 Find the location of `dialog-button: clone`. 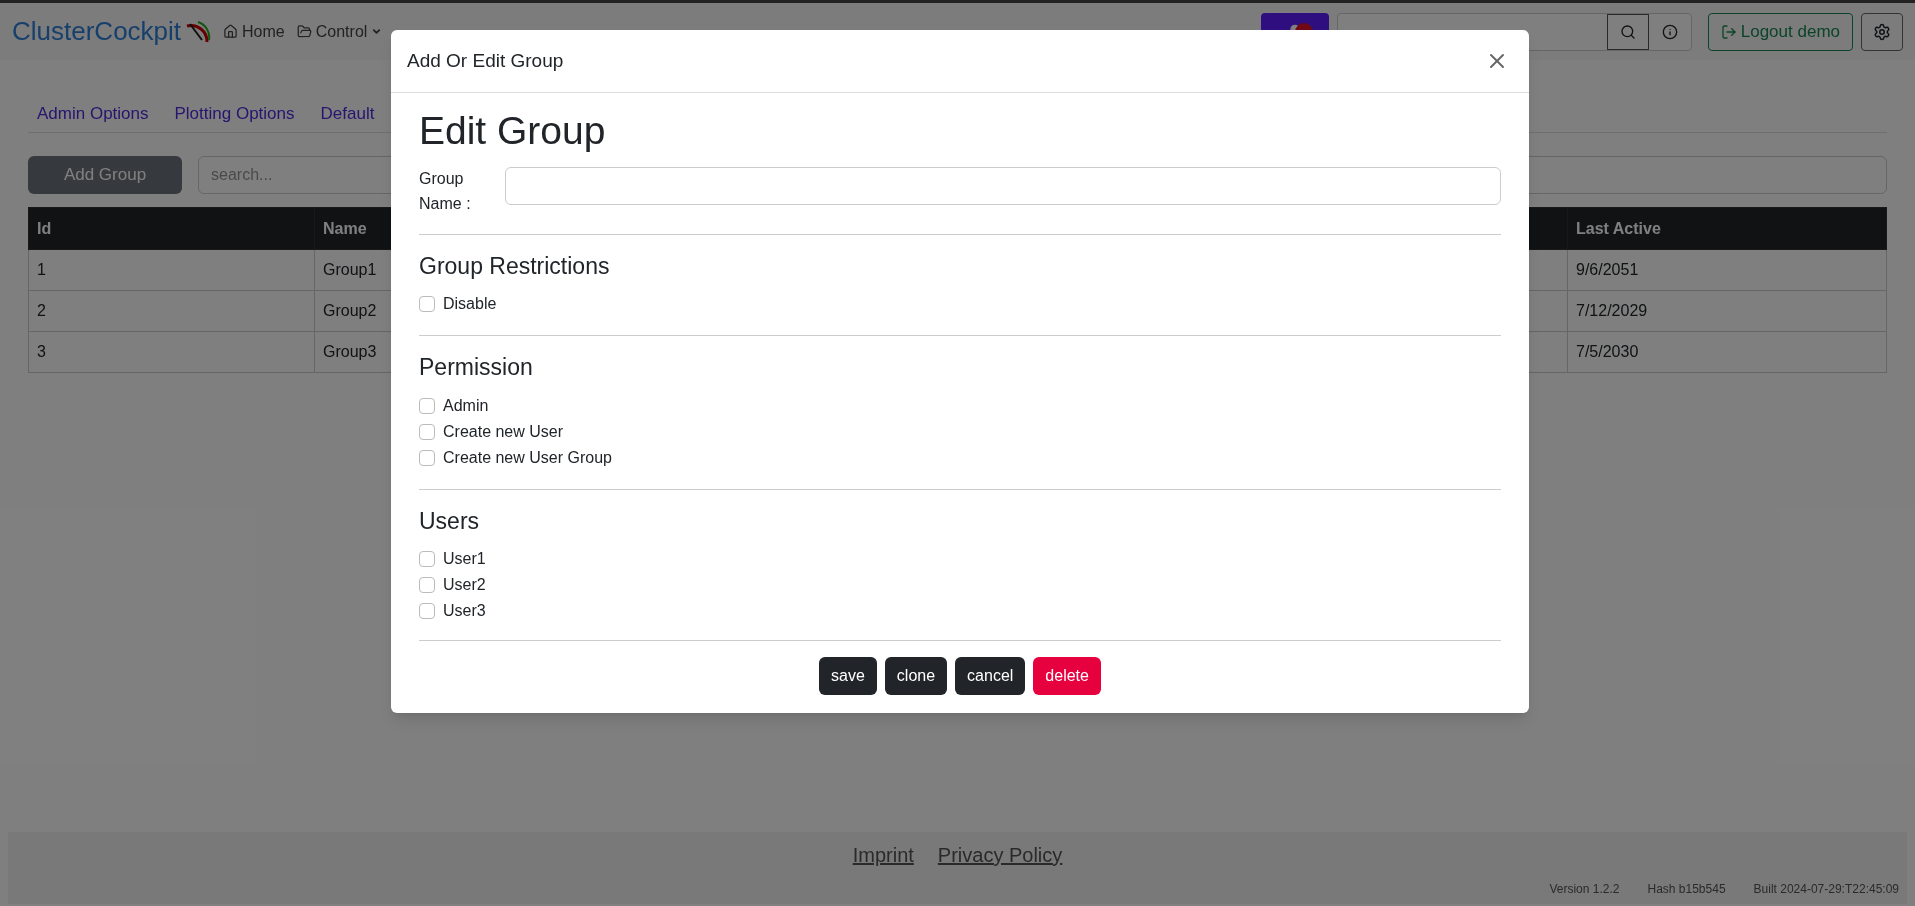

dialog-button: clone is located at coordinates (916, 676).